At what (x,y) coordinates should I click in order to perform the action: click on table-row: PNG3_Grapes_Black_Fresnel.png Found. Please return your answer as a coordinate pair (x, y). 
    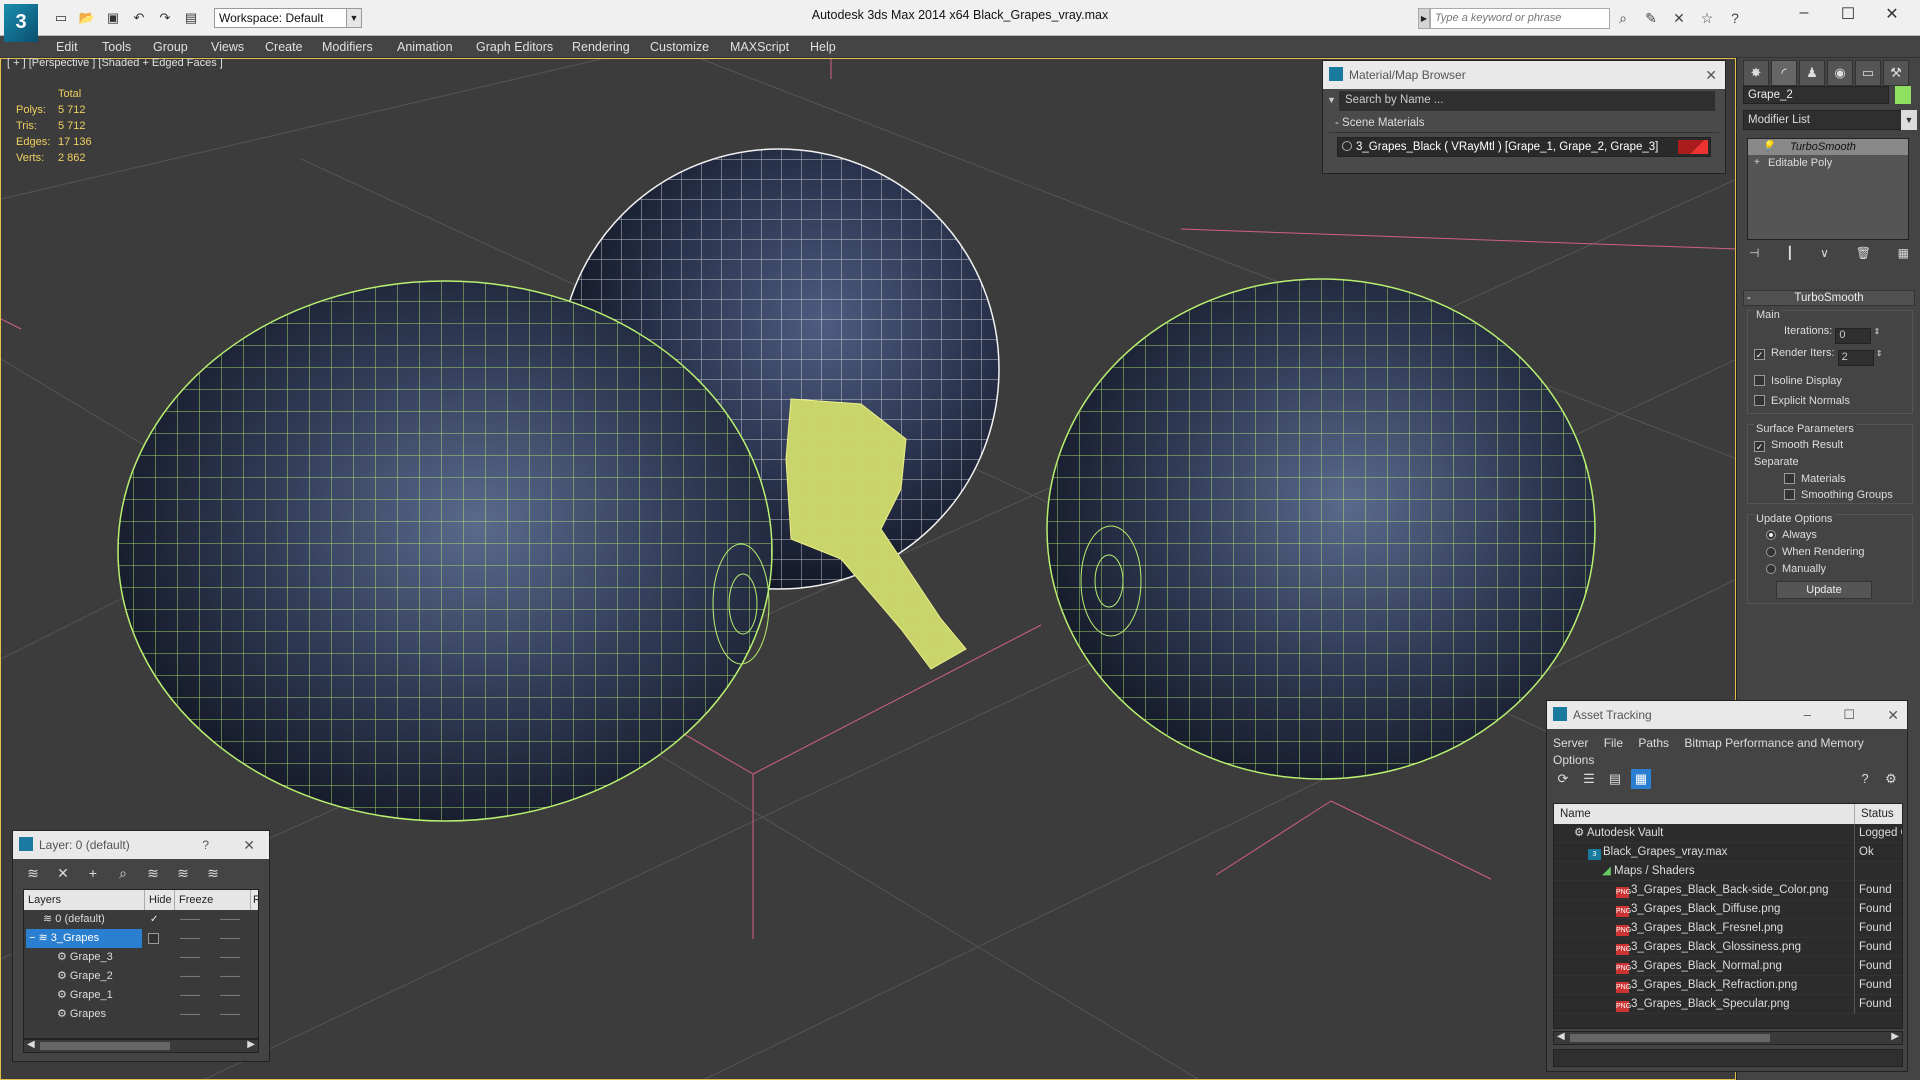
    Looking at the image, I should click on (1728, 928).